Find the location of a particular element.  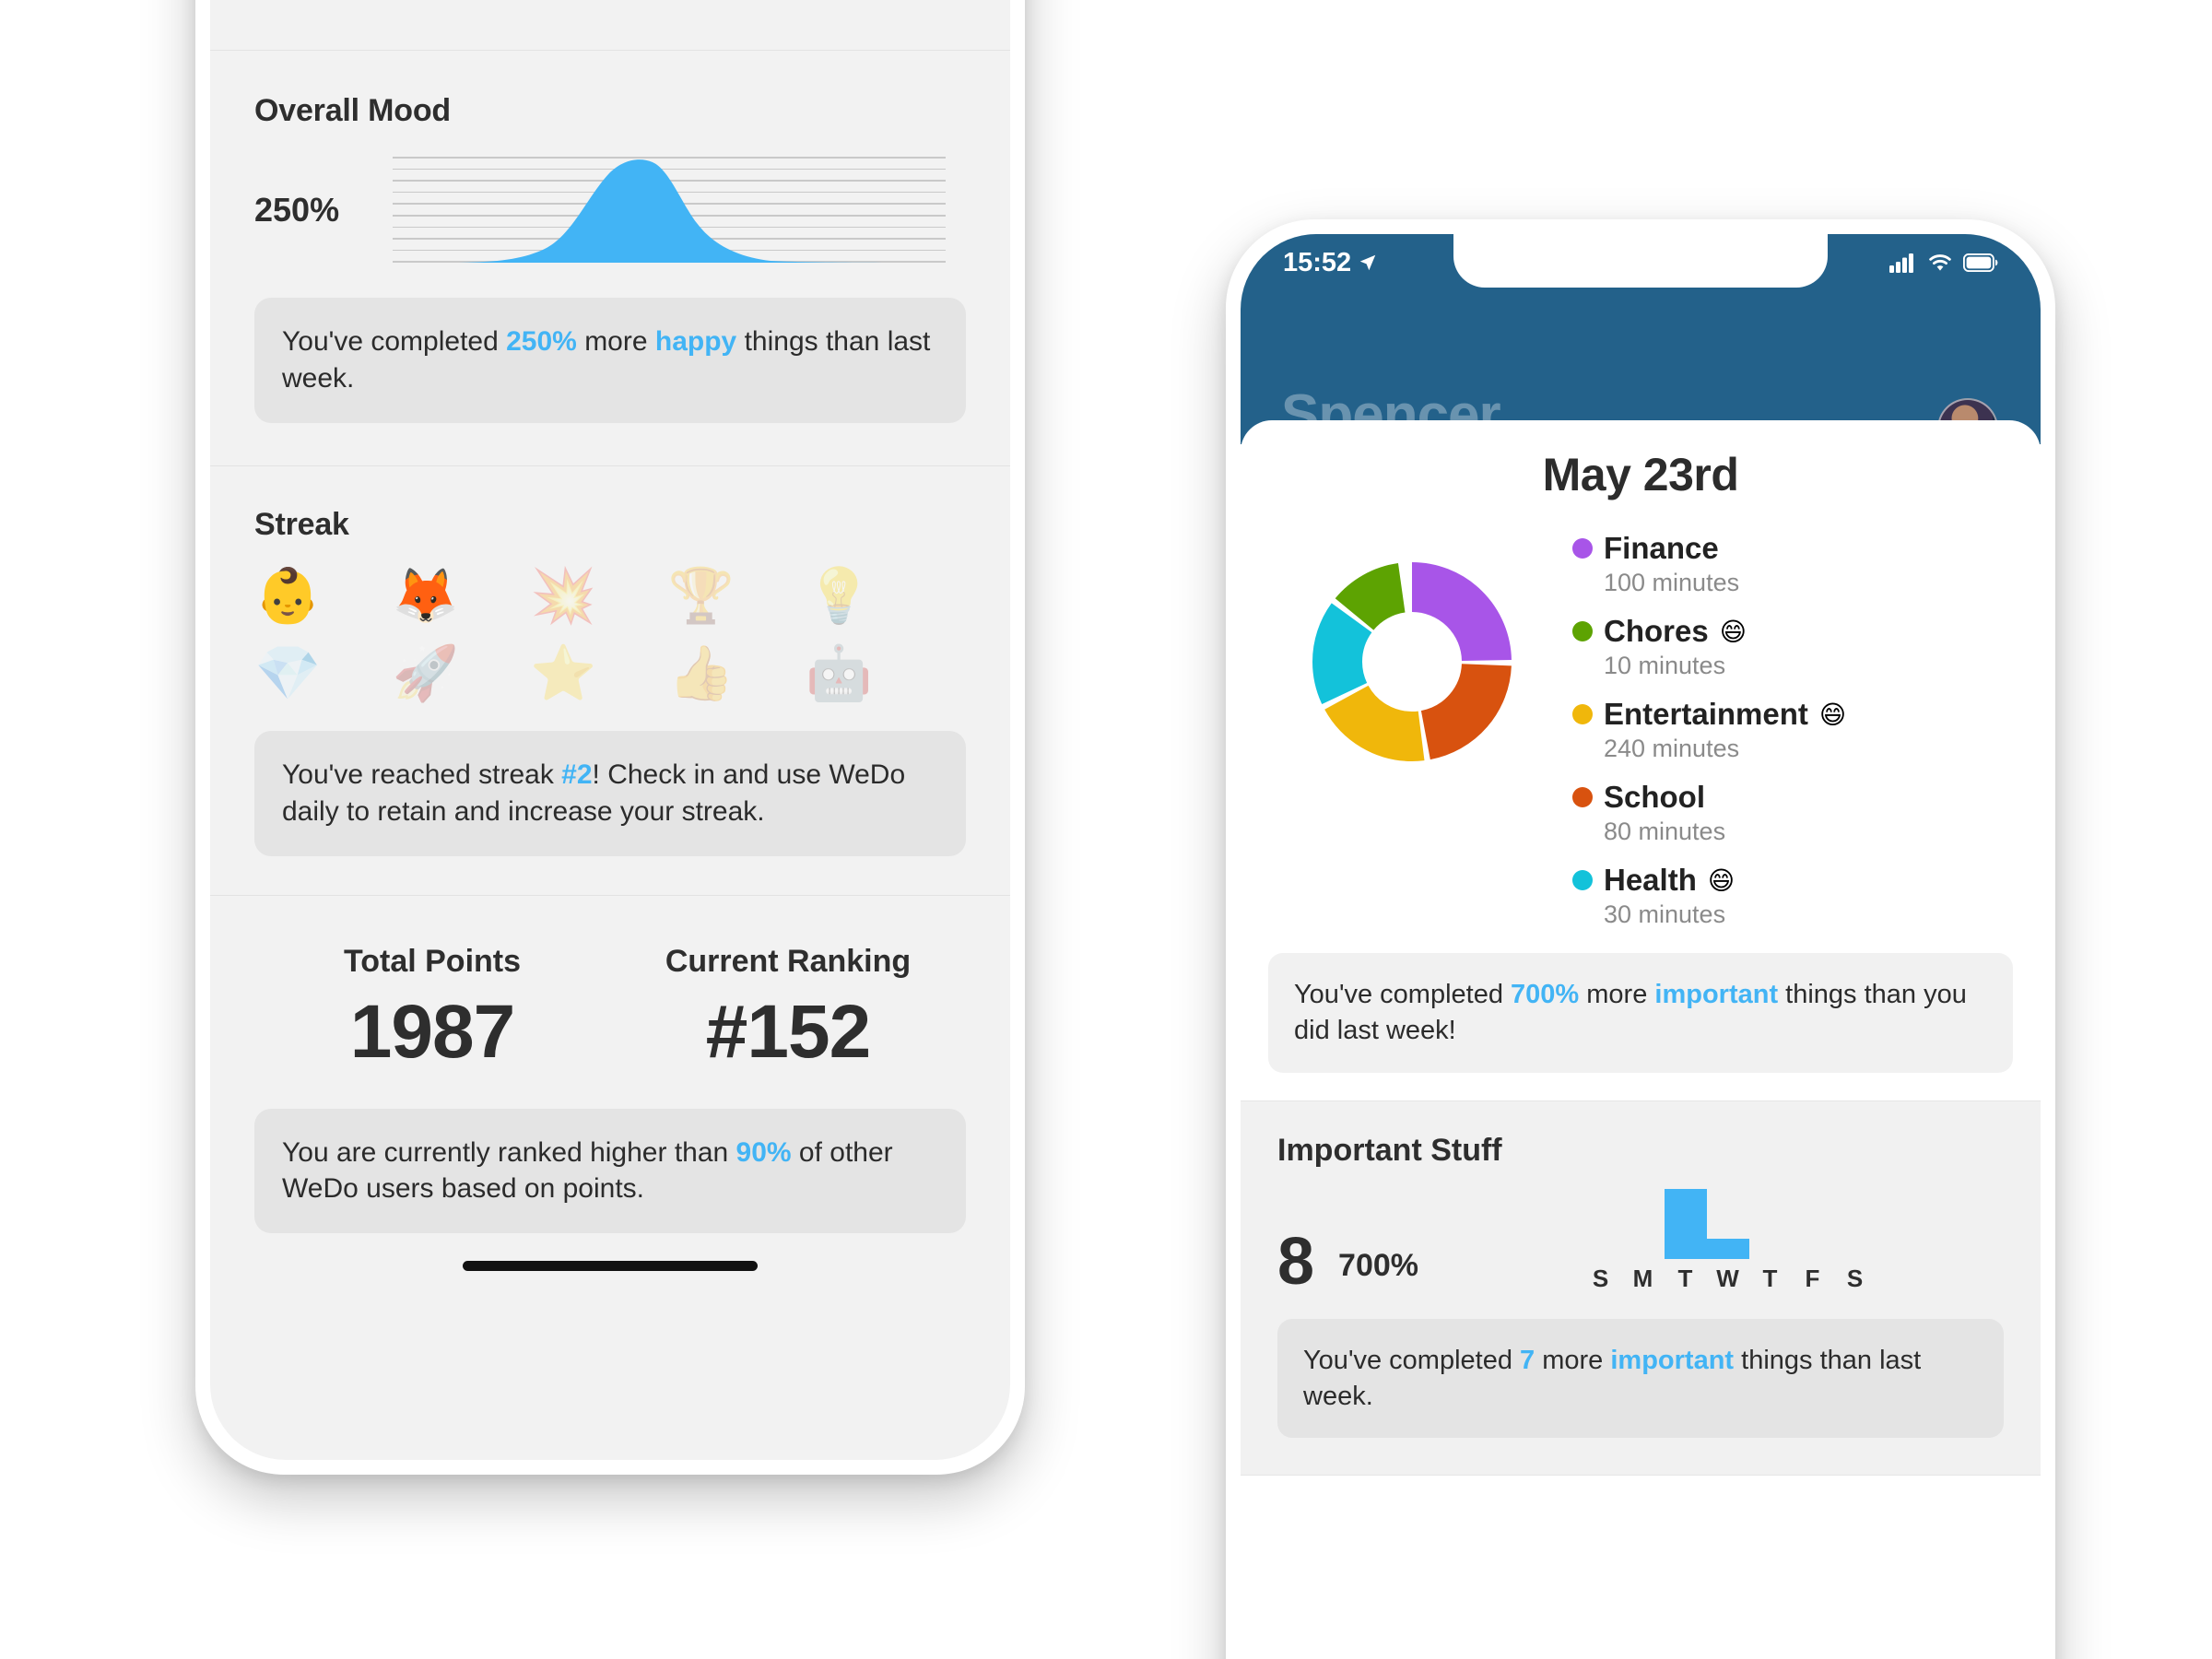

rocket-emoji: 🚀 is located at coordinates (462, 673).